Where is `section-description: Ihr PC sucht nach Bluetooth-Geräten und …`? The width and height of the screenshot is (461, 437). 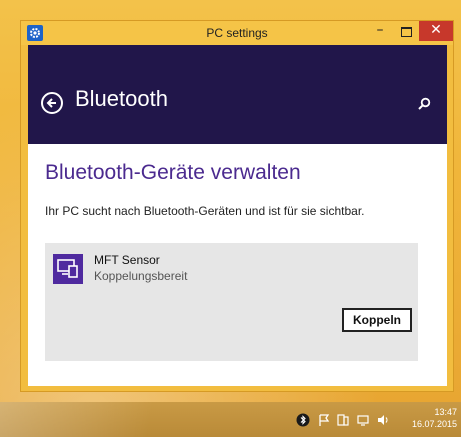
section-description: Ihr PC sucht nach Bluetooth-Geräten und … is located at coordinates (205, 211).